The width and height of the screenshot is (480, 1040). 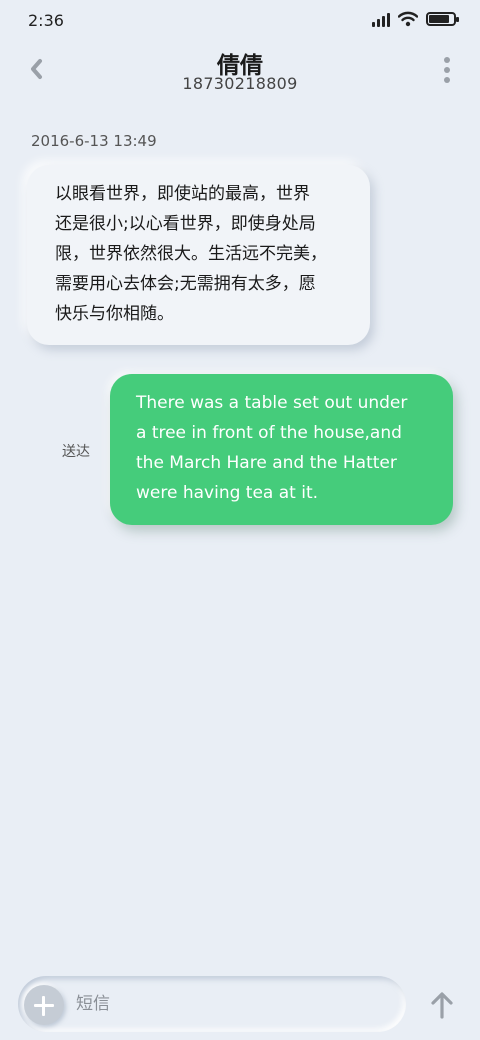 What do you see at coordinates (408, 19) in the screenshot?
I see `wifi-icon` at bounding box center [408, 19].